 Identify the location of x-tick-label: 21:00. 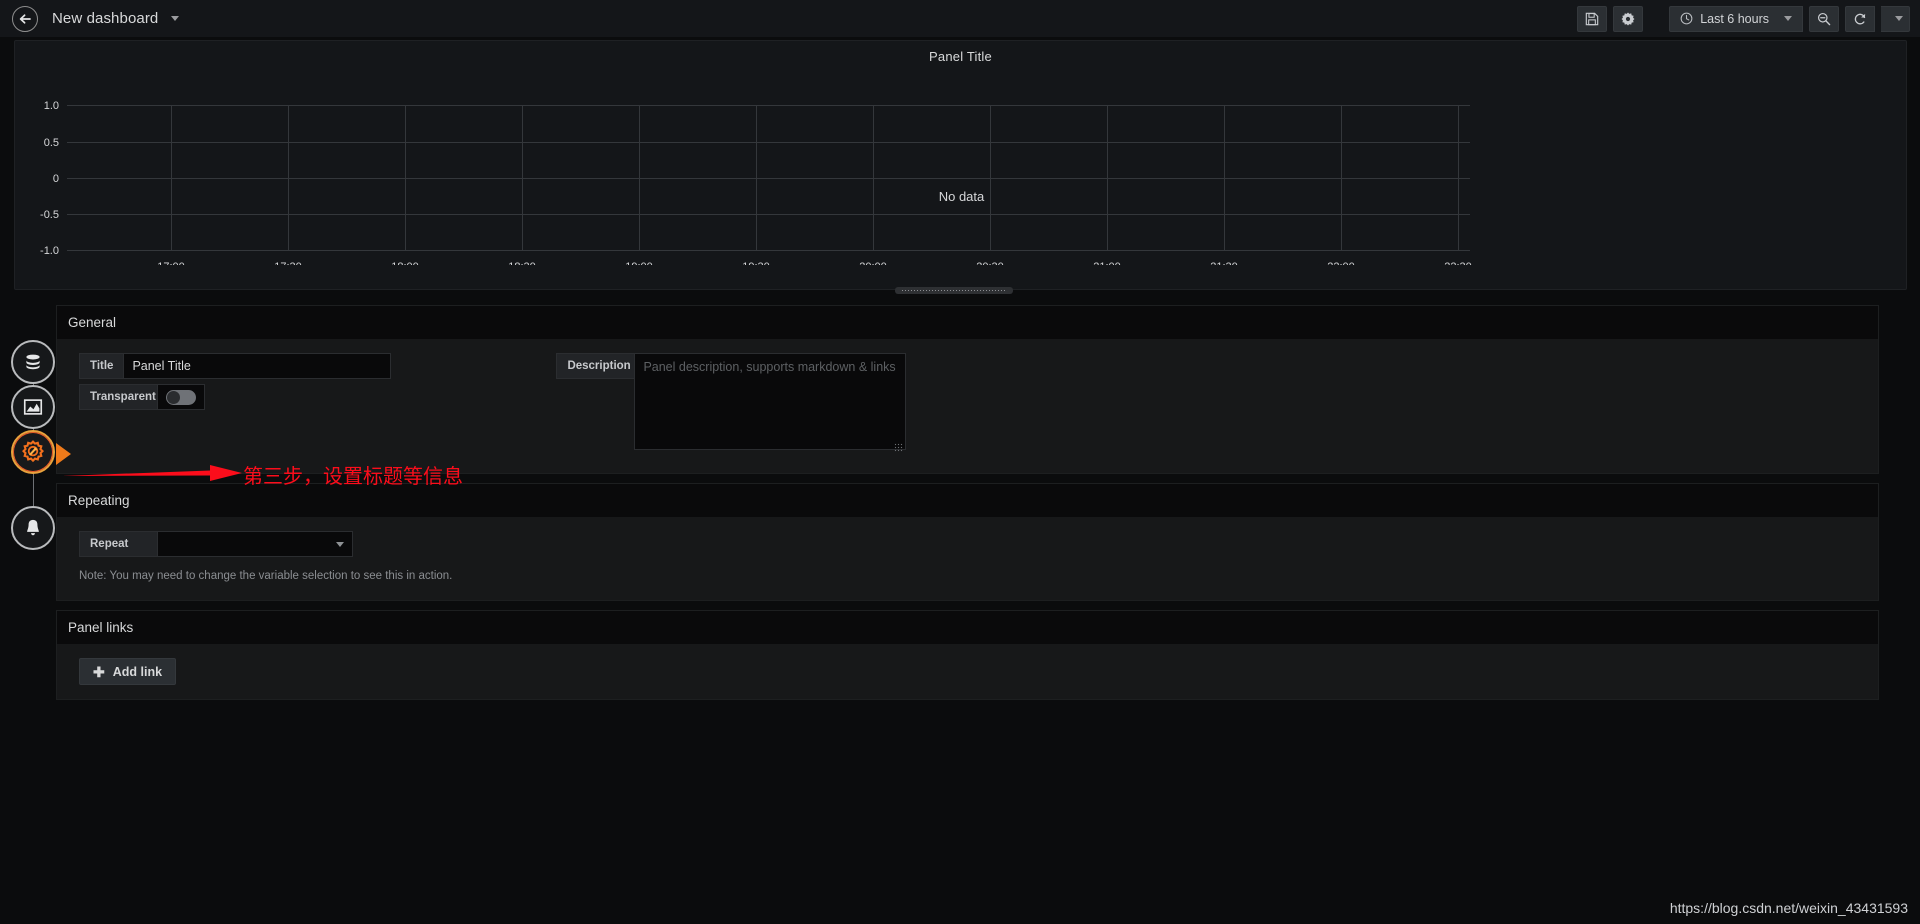
(1107, 263).